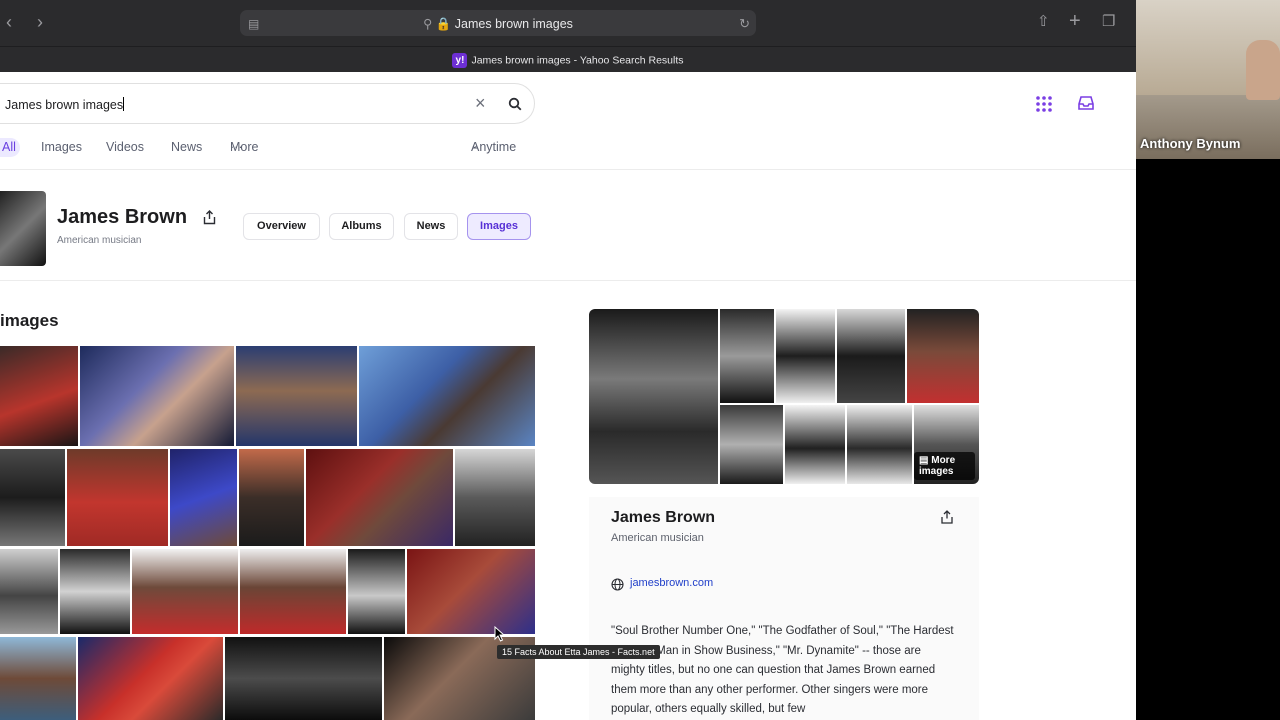 This screenshot has height=720, width=1280. Describe the element at coordinates (9, 22) in the screenshot. I see `back-icon: ‹` at that location.